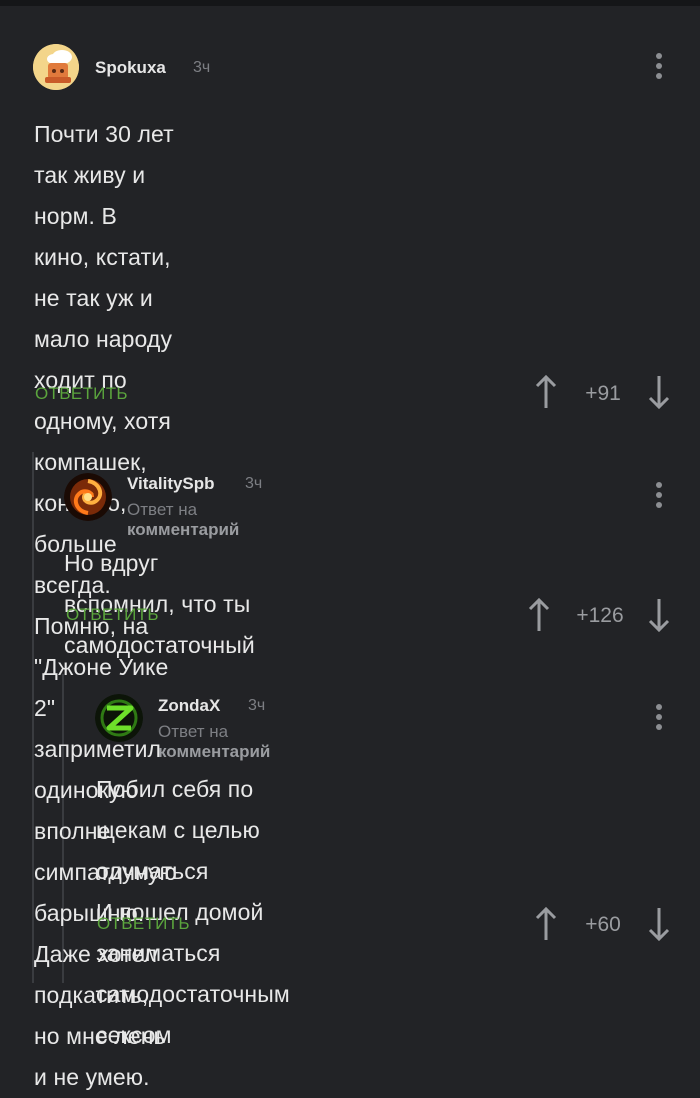  I want to click on chef-avatar-icon, so click(56, 67).